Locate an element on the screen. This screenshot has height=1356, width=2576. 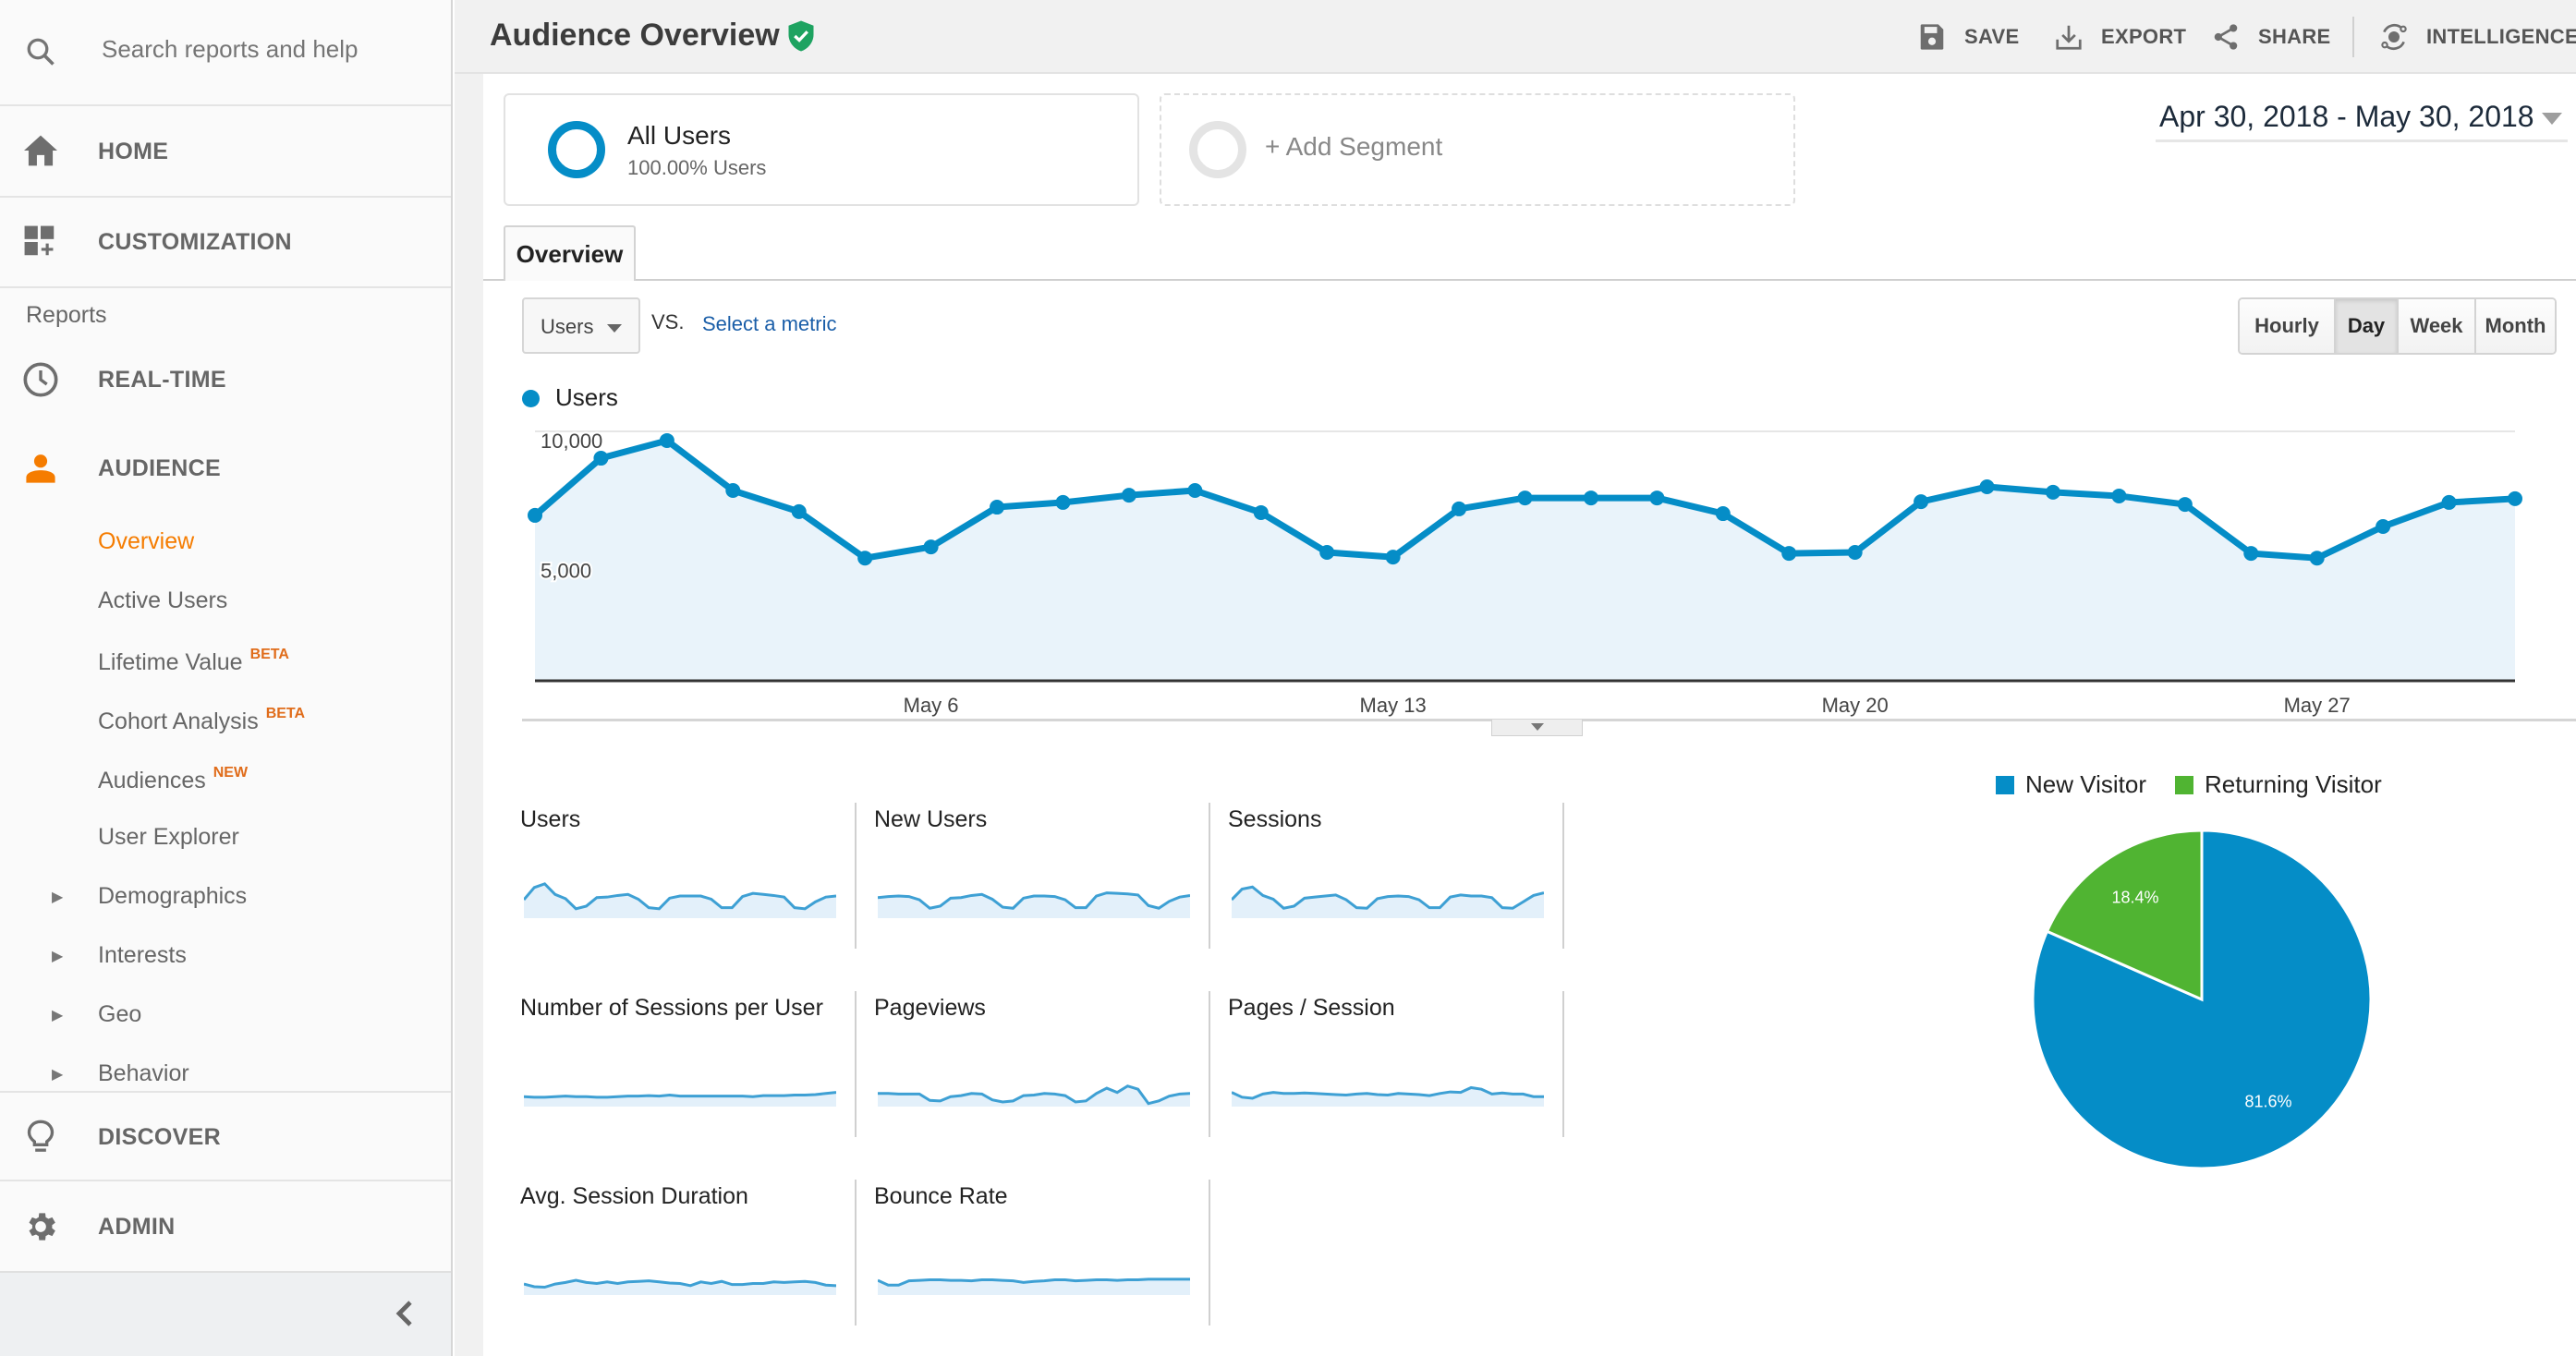
beta-badge: BETA is located at coordinates (269, 655).